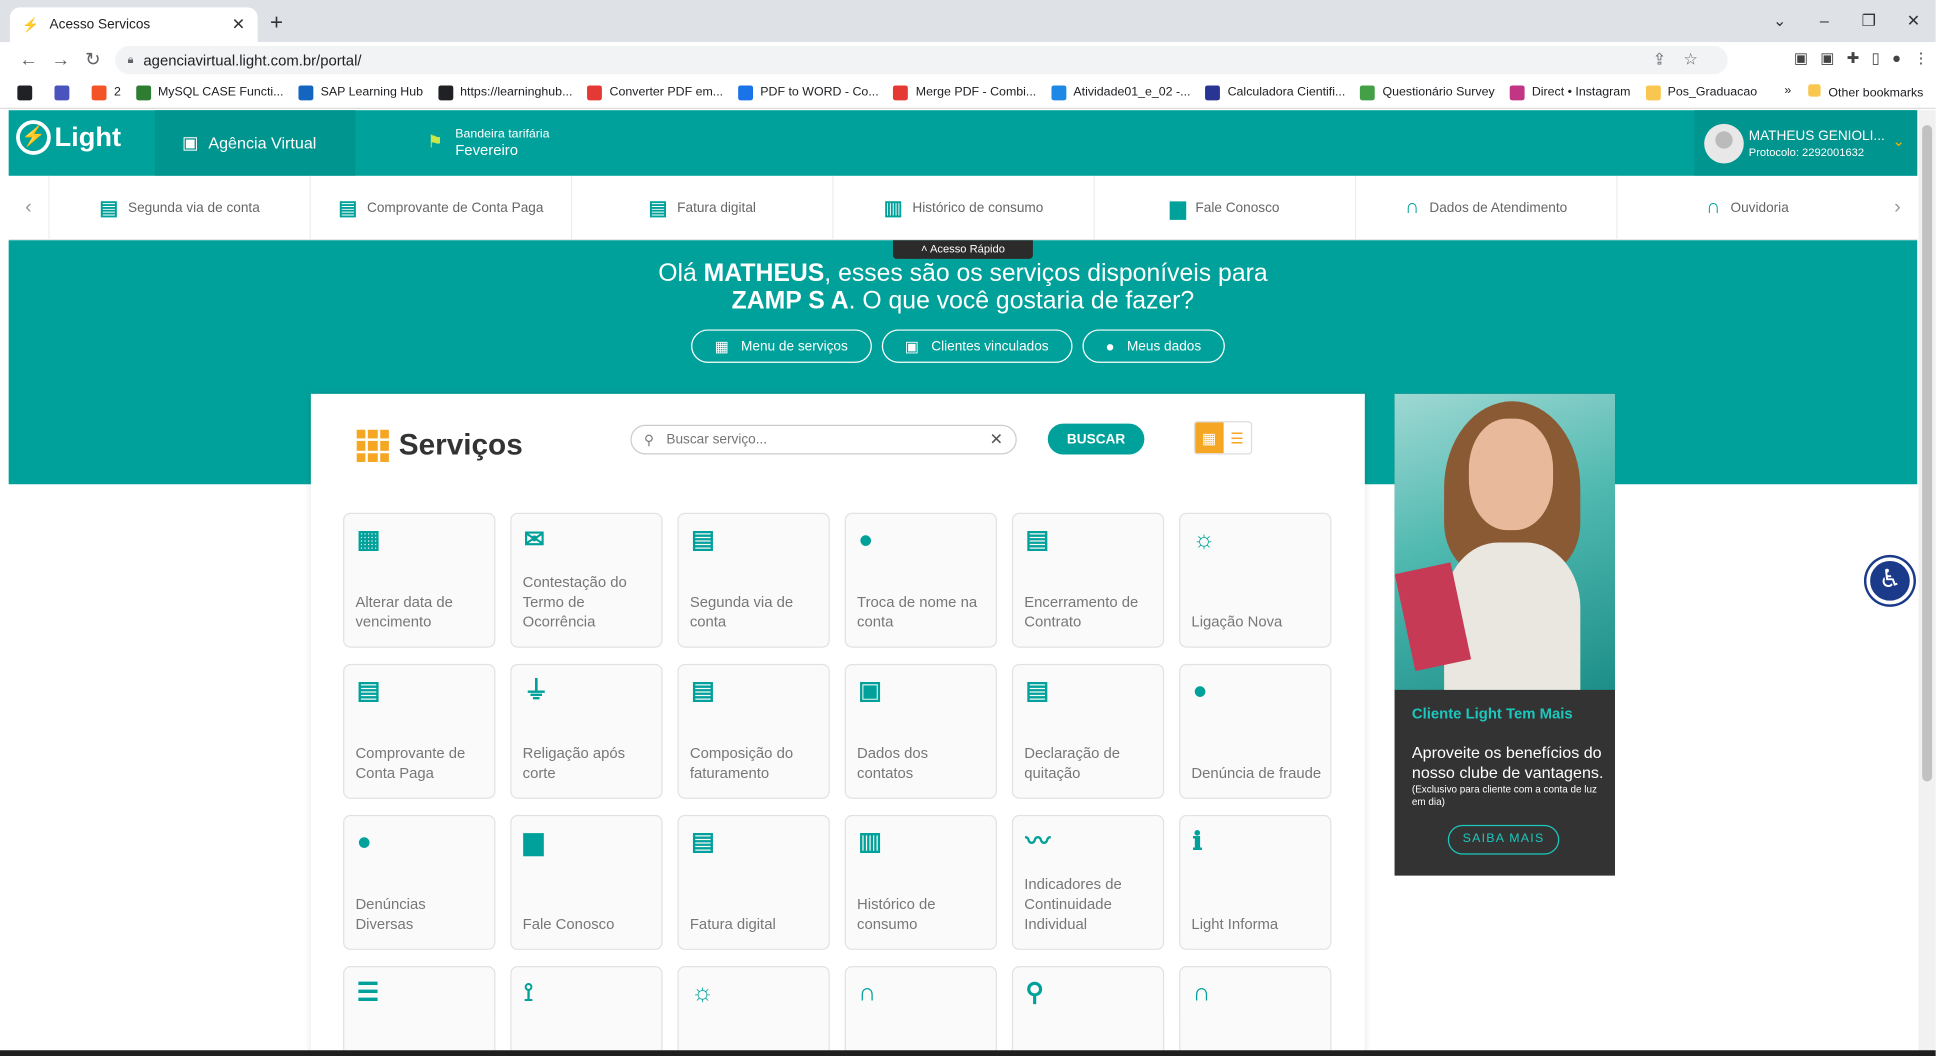 This screenshot has width=1936, height=1056. I want to click on service-tile-label: Ligação Nova, so click(1237, 622).